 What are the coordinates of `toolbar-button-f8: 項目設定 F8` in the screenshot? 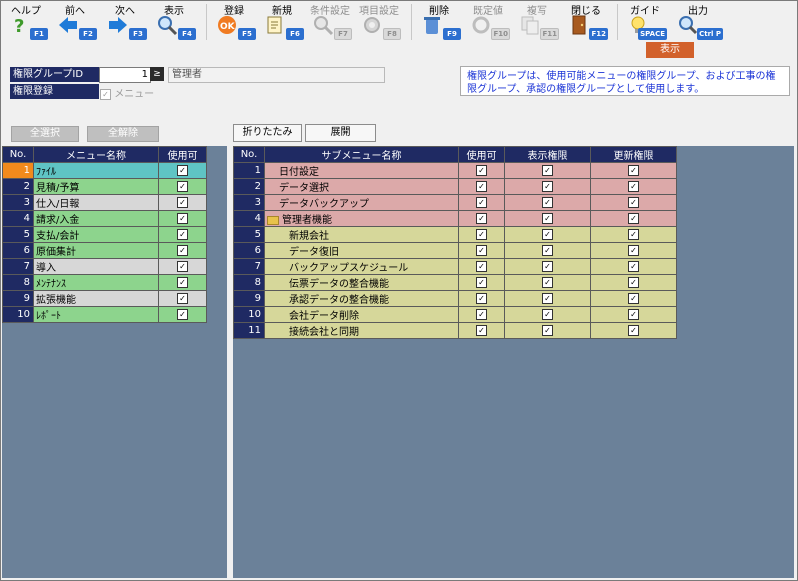 It's located at (379, 21).